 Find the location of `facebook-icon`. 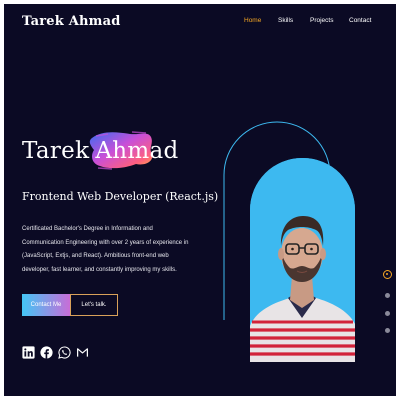

facebook-icon is located at coordinates (46, 352).